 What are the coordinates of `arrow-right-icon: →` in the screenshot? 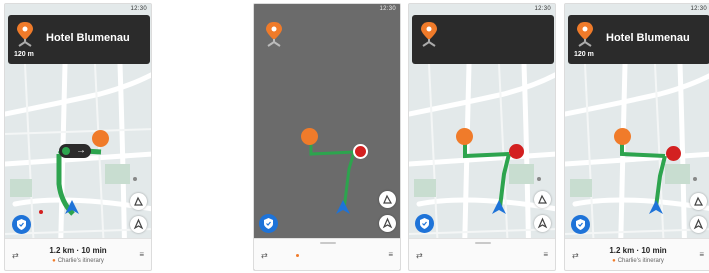 It's located at (81, 150).